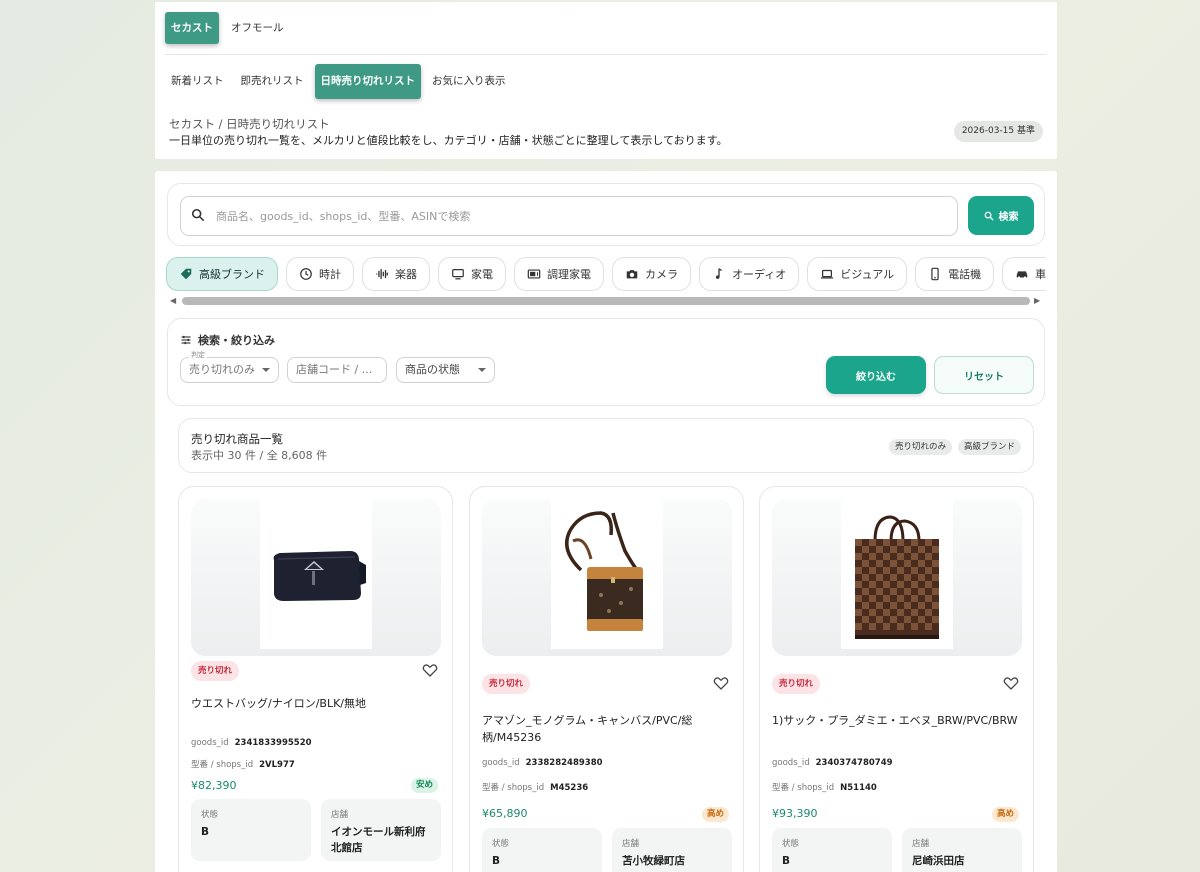  What do you see at coordinates (632, 274) in the screenshot?
I see `camera-icon` at bounding box center [632, 274].